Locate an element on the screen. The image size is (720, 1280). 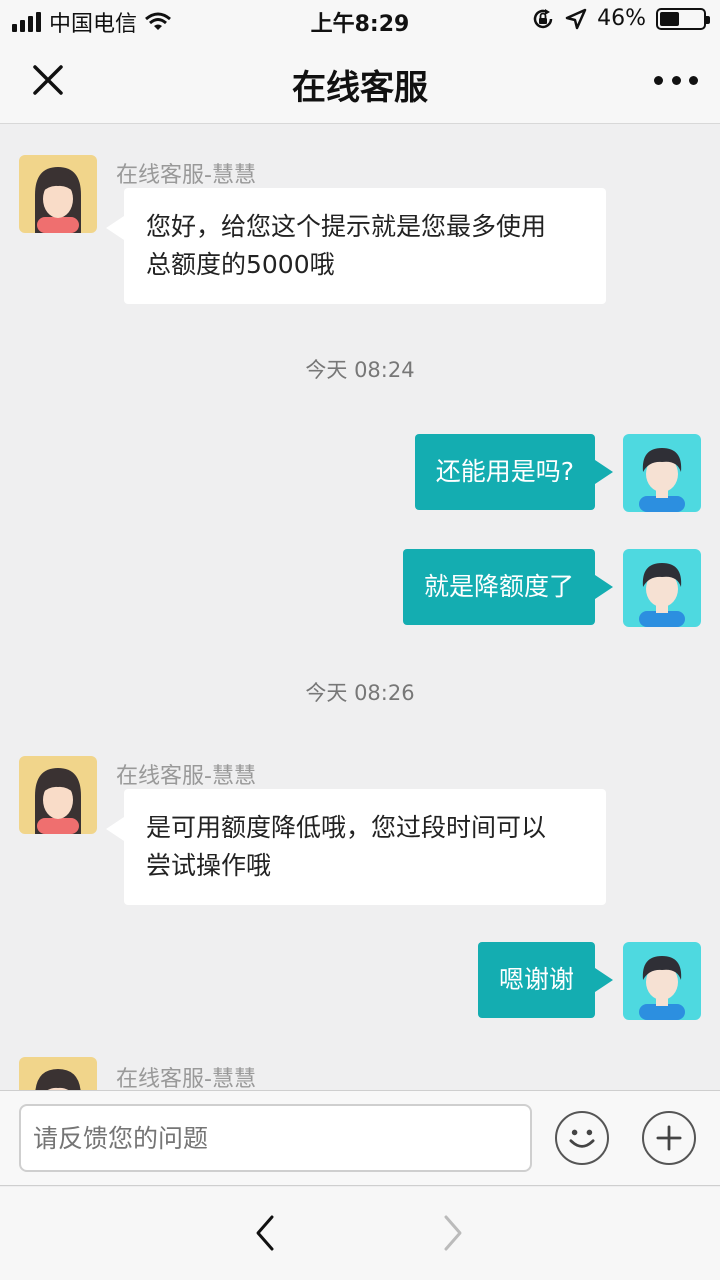
more-icon is located at coordinates (676, 80).